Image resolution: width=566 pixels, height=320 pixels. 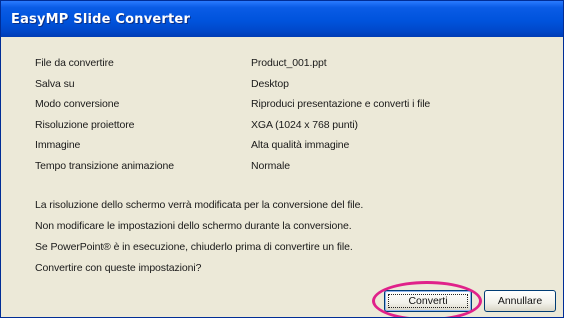 I want to click on title-bar: EasyMP Slide Converter, so click(x=282, y=19).